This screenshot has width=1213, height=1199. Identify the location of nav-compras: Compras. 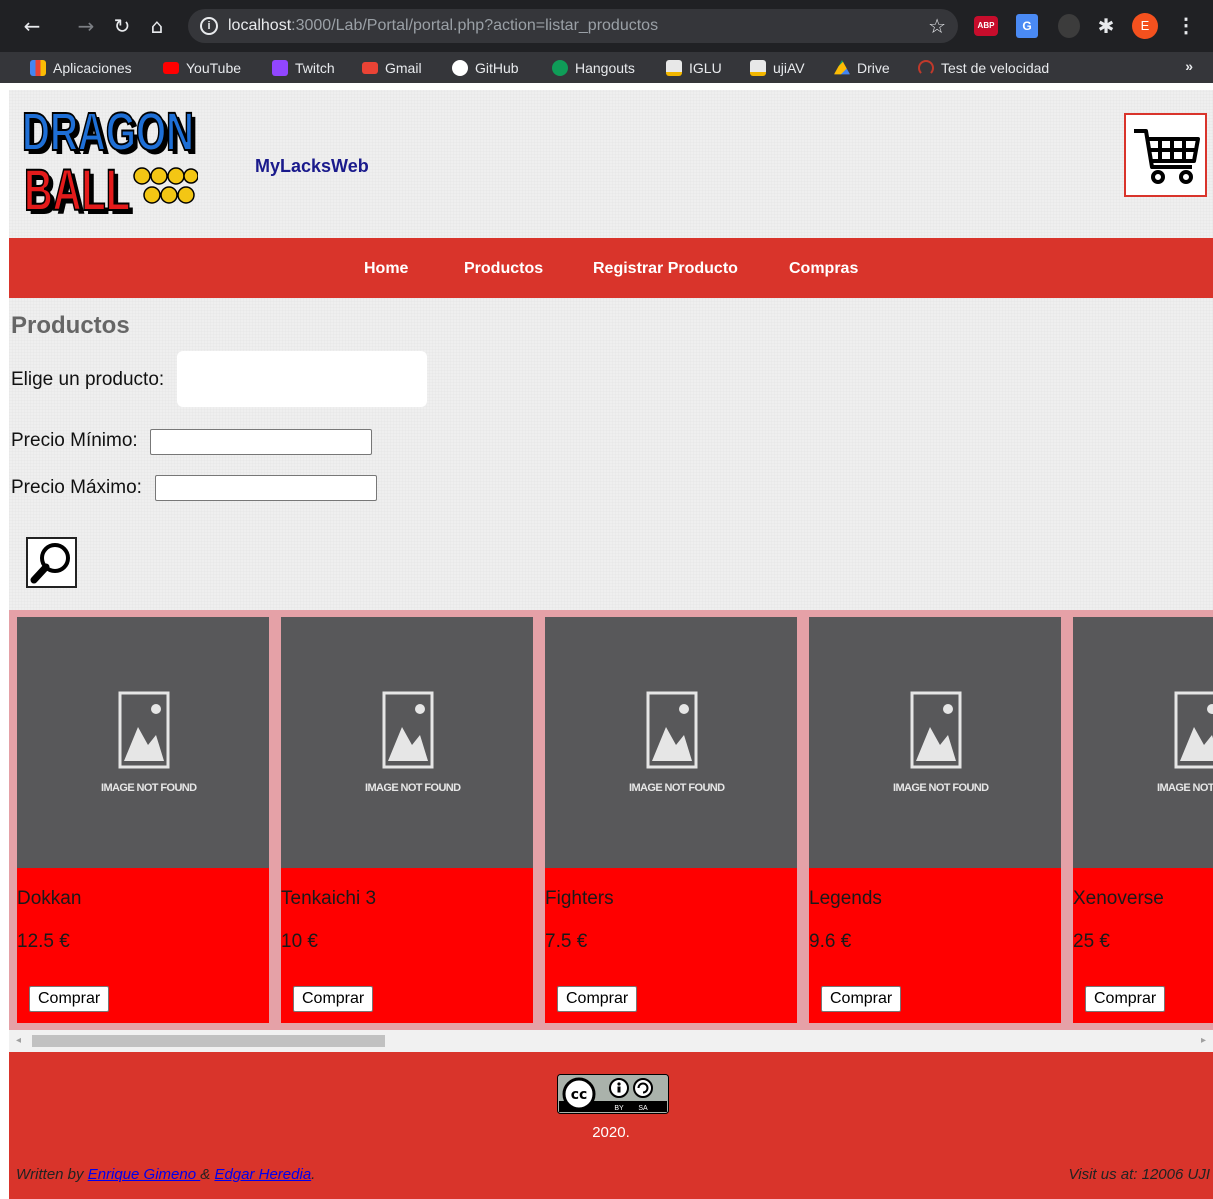
(823, 269).